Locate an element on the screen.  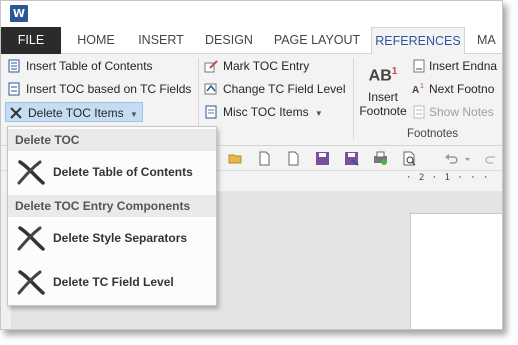
menu-item-delete-separators: Delete Style Separators is located at coordinates (112, 238).